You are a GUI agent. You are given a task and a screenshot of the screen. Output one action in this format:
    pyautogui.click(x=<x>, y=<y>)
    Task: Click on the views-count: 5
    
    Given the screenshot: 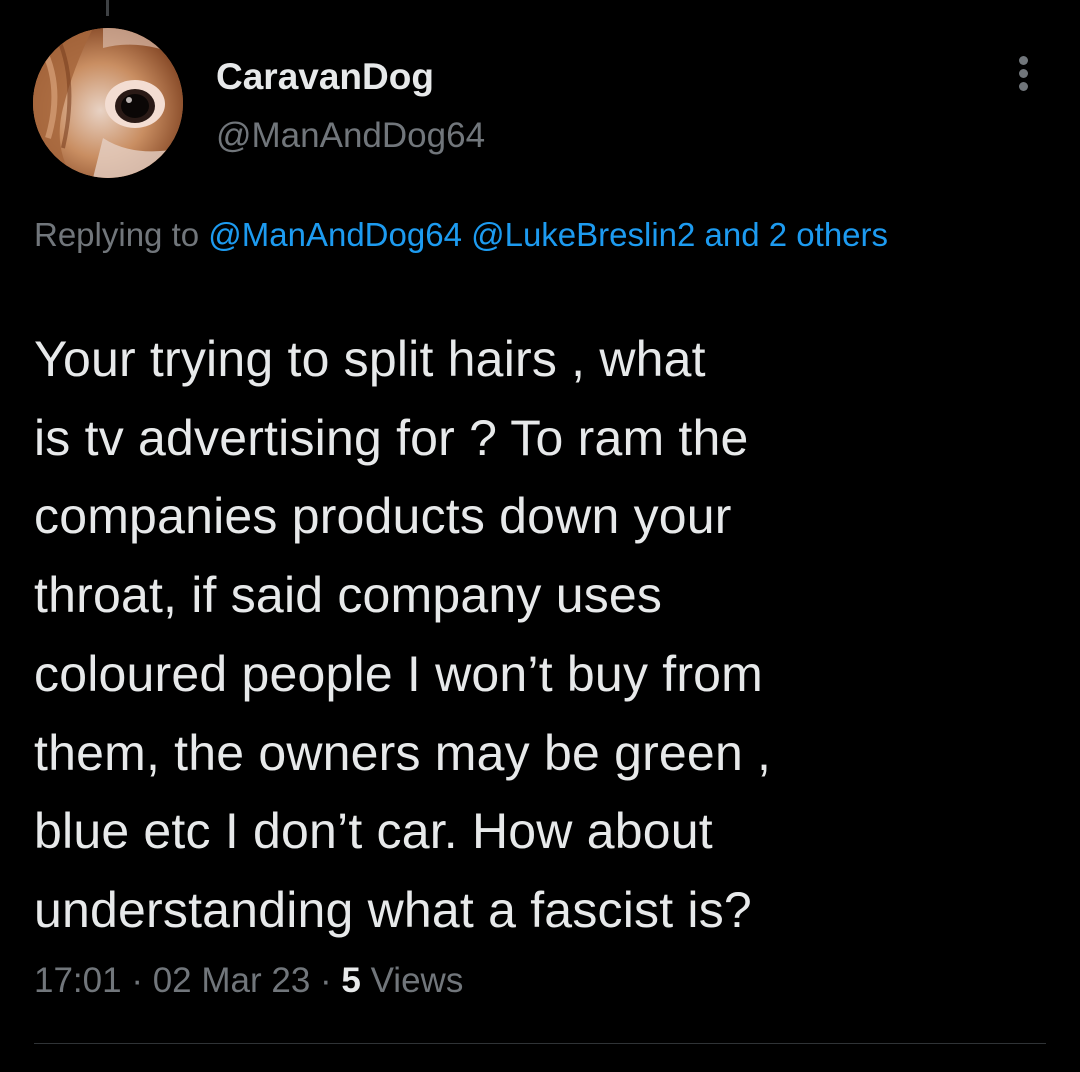 What is the action you would take?
    pyautogui.click(x=350, y=980)
    